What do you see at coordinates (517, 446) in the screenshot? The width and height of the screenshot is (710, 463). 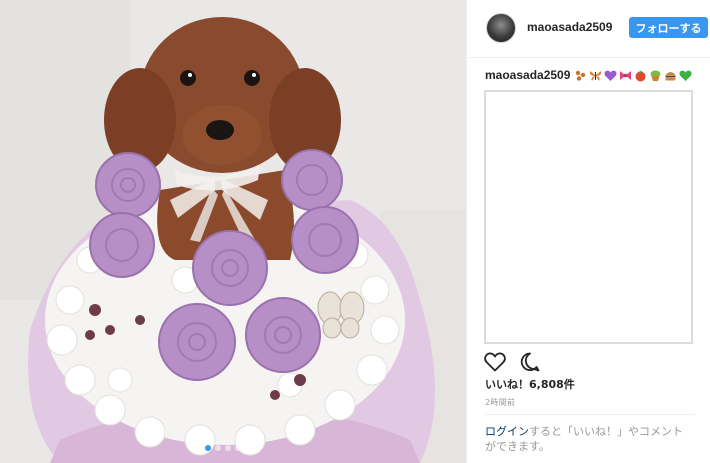 I see `login-prompt-text-2: ができます。` at bounding box center [517, 446].